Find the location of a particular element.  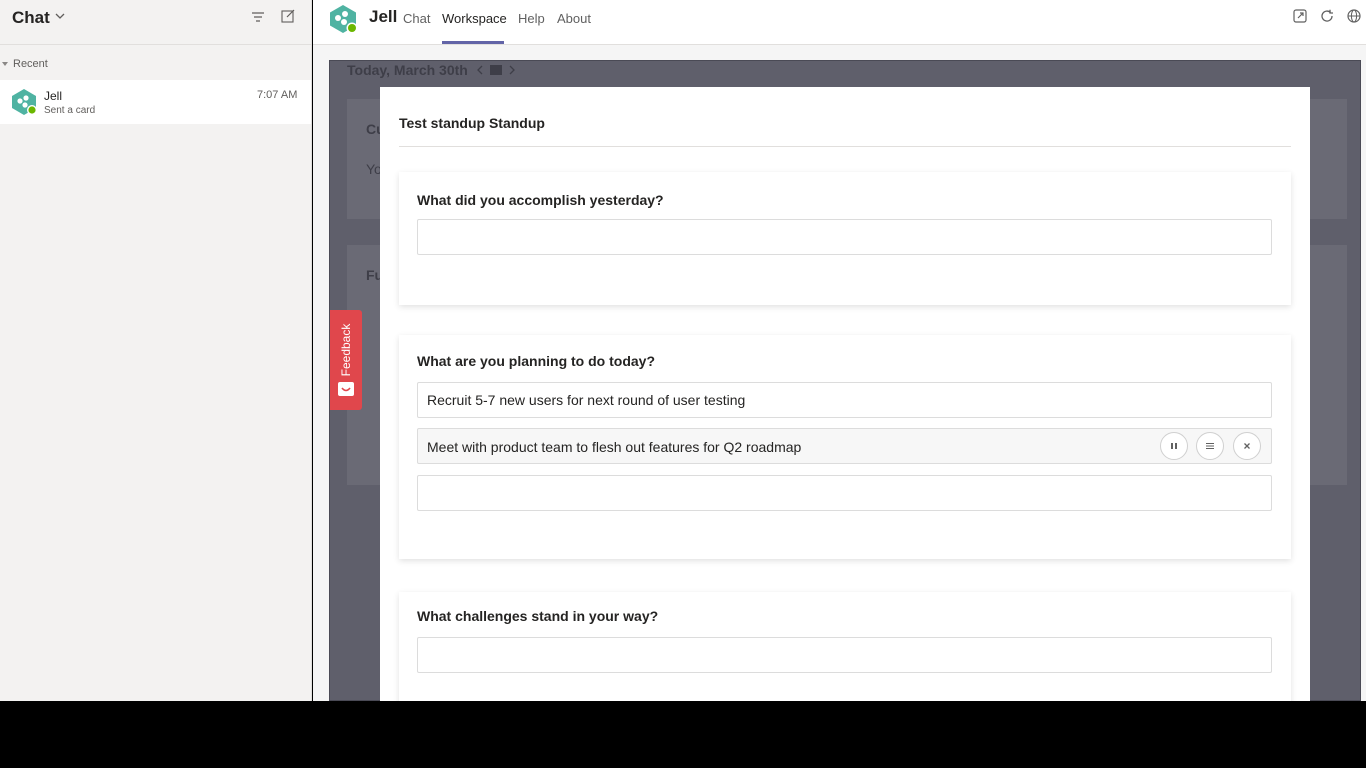

tab-chat: Chat is located at coordinates (416, 18).